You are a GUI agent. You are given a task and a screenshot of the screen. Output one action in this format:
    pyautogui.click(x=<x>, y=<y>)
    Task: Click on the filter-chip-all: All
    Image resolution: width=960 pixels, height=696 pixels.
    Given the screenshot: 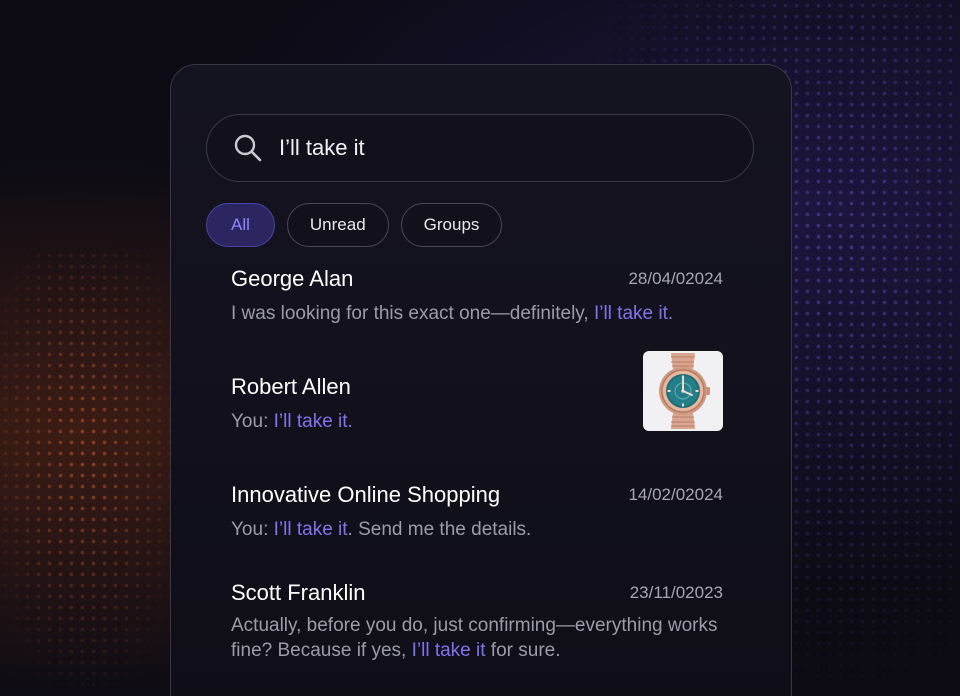 What is the action you would take?
    pyautogui.click(x=240, y=225)
    